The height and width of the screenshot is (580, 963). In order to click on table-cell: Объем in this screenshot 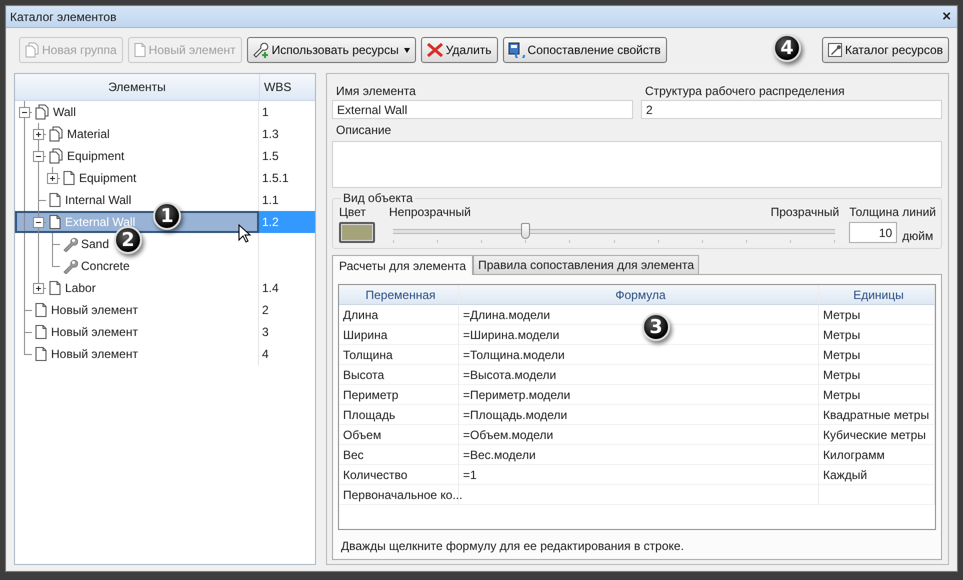, I will do `click(399, 435)`.